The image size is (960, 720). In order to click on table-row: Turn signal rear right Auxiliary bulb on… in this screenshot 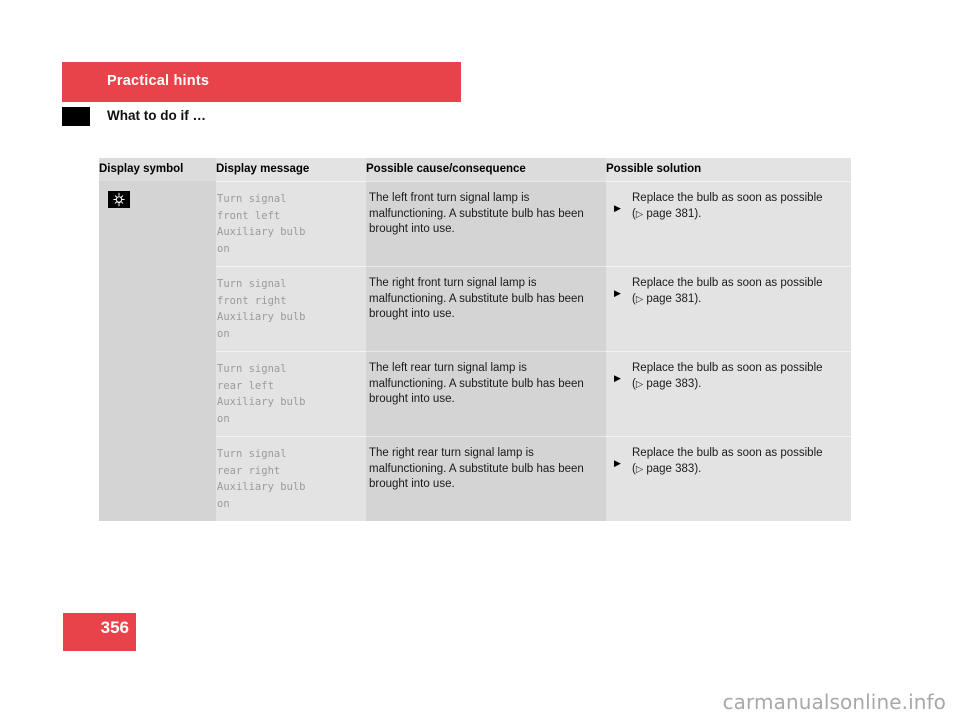, I will do `click(475, 478)`.